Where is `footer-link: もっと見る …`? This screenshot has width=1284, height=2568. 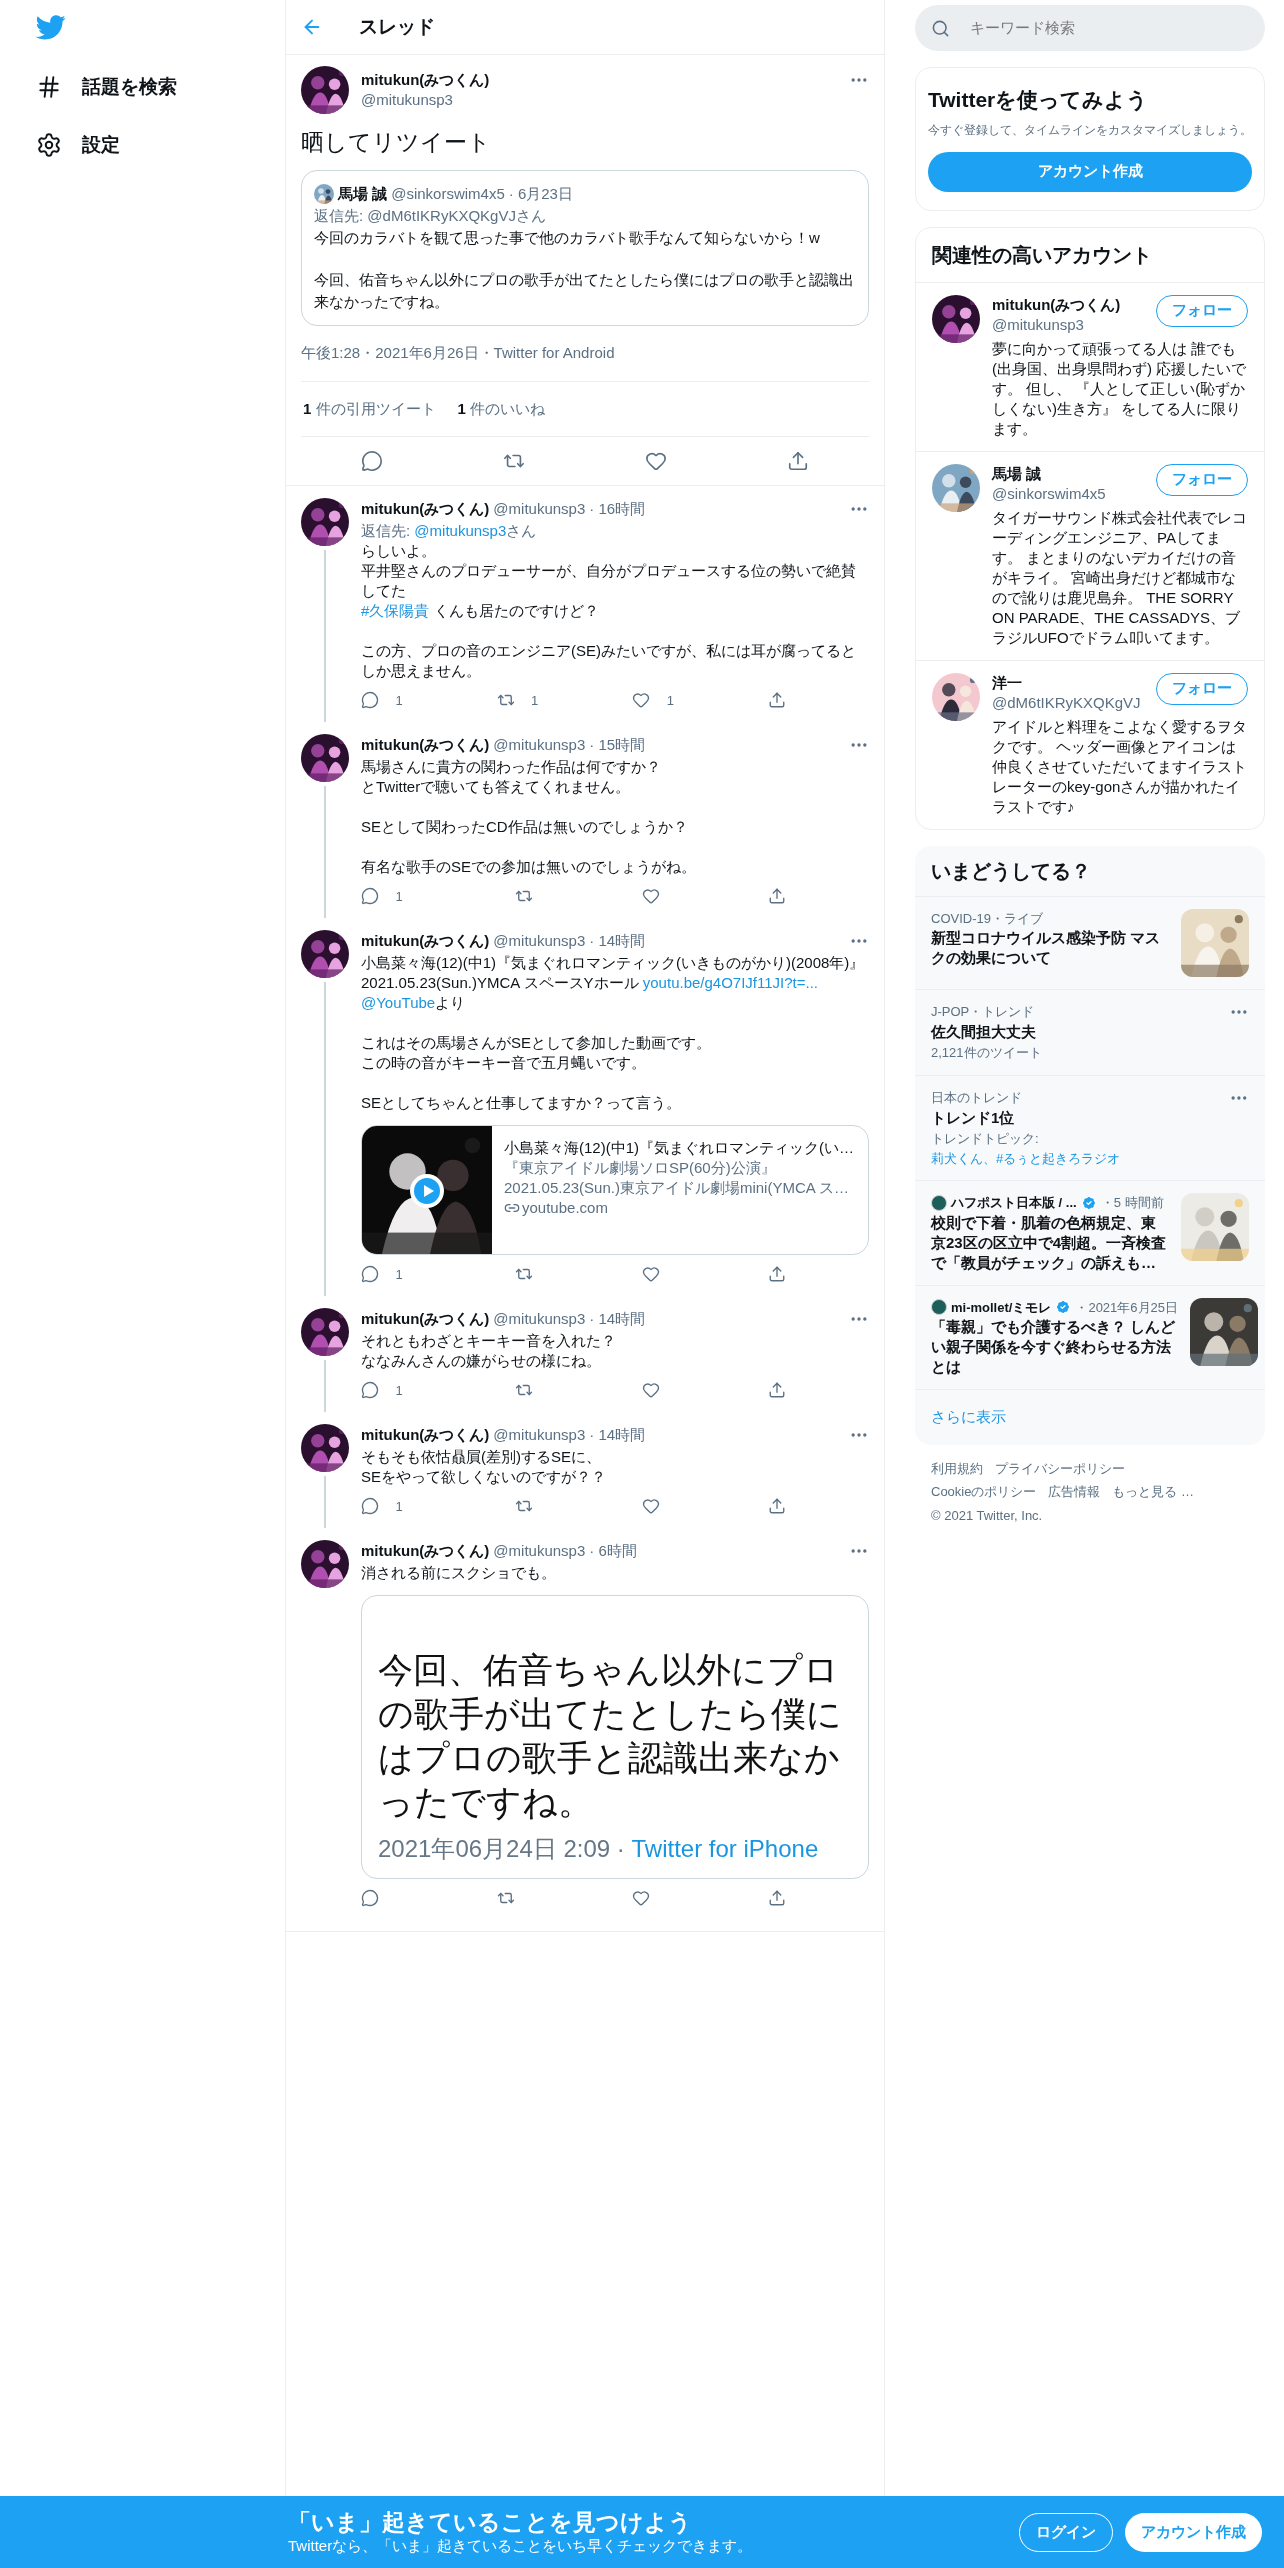
footer-link: もっと見る … is located at coordinates (1153, 1492).